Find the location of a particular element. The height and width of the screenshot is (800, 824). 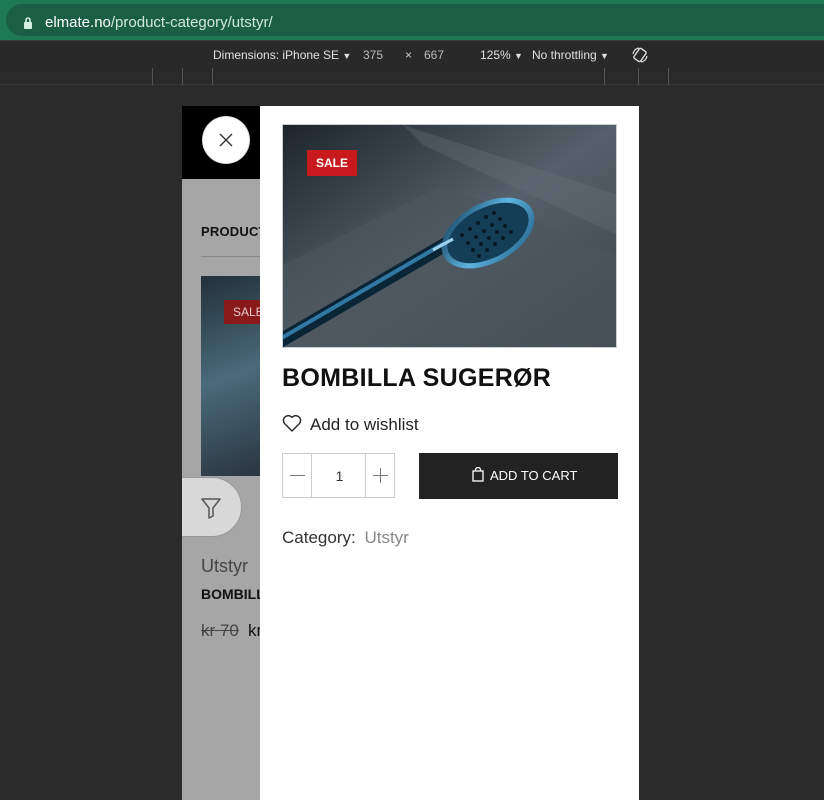

shopping-bag-icon is located at coordinates (478, 474).